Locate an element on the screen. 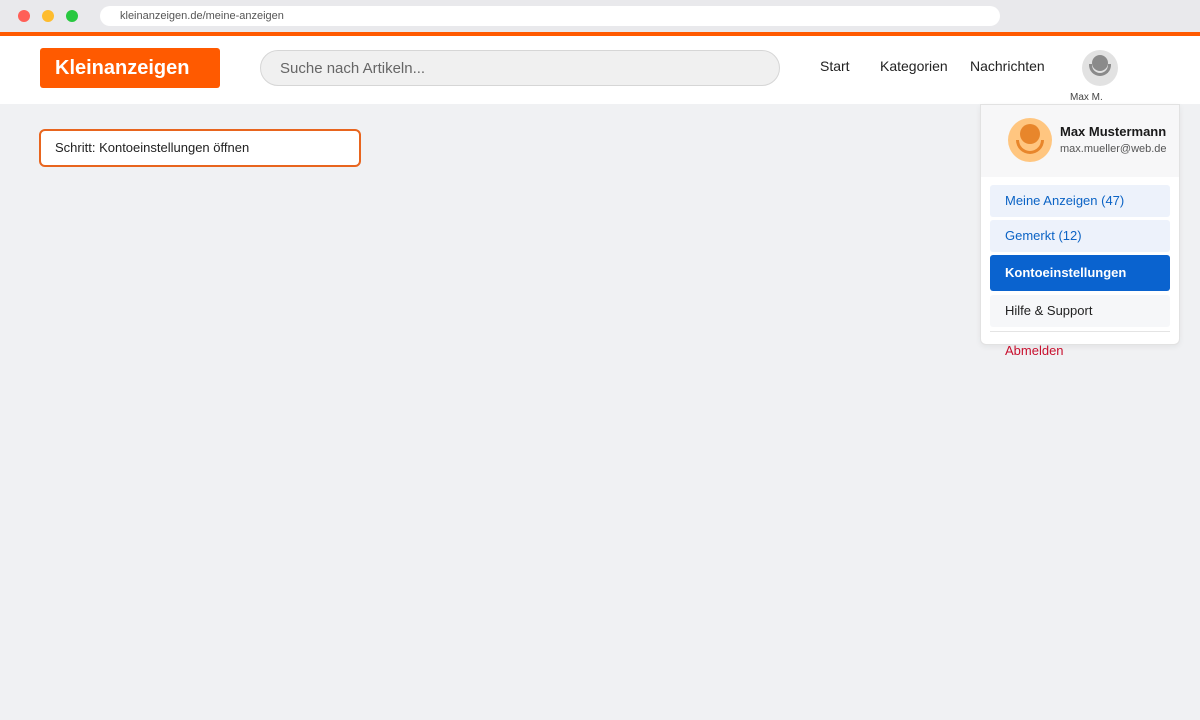 This screenshot has width=1200, height=720. menu-item-hilfe-support: Hilfe & Support is located at coordinates (1080, 311).